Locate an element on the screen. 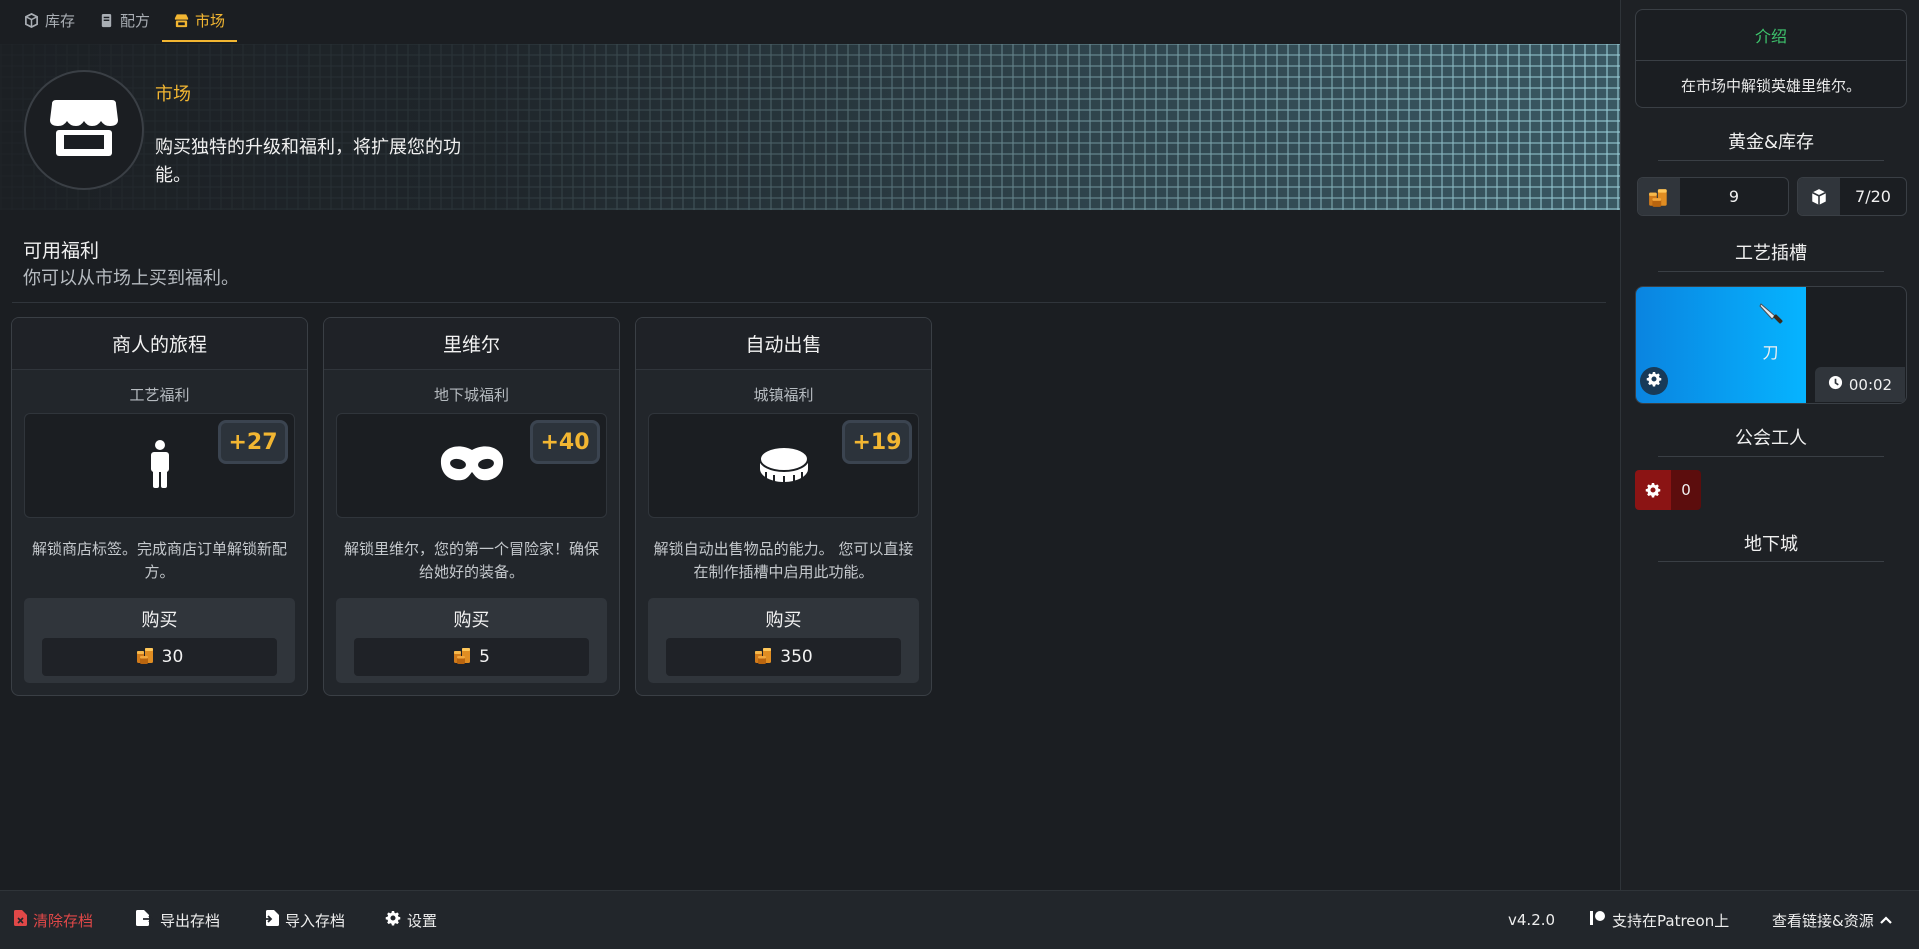 The width and height of the screenshot is (1919, 949). craft-slot: 刀 00:02 is located at coordinates (1771, 345).